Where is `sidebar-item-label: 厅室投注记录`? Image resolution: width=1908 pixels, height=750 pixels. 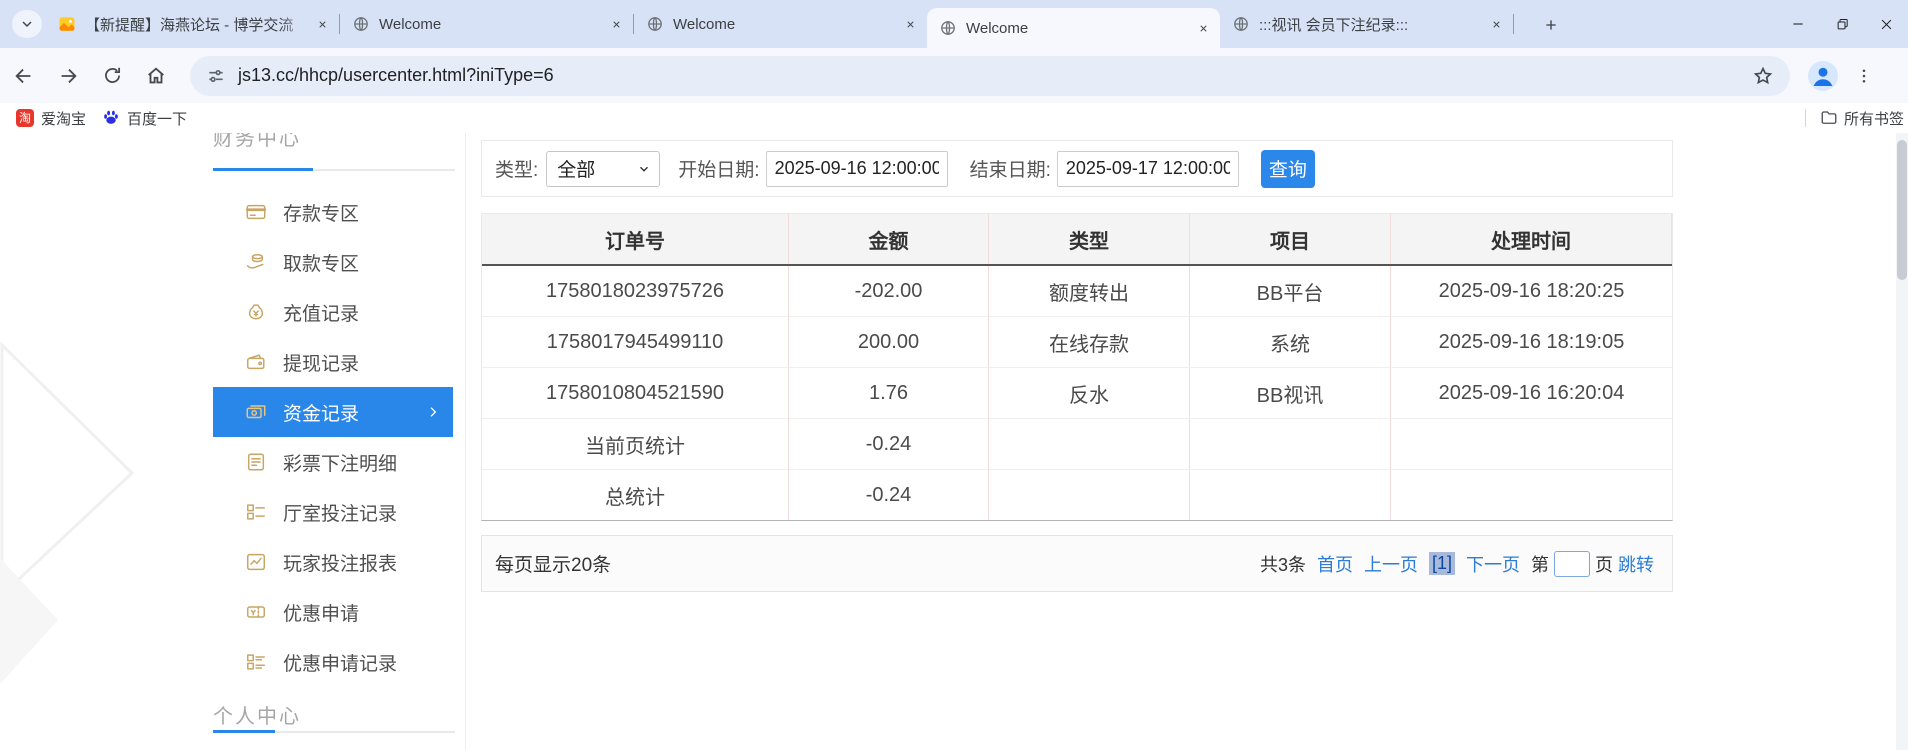
sidebar-item-label: 厅室投注记录 is located at coordinates (340, 514).